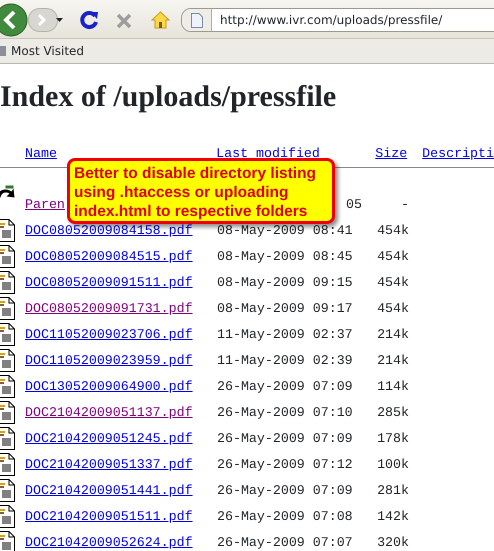 The width and height of the screenshot is (494, 551). What do you see at coordinates (285, 412) in the screenshot?
I see `date-text: 26-May-2009 07:10` at bounding box center [285, 412].